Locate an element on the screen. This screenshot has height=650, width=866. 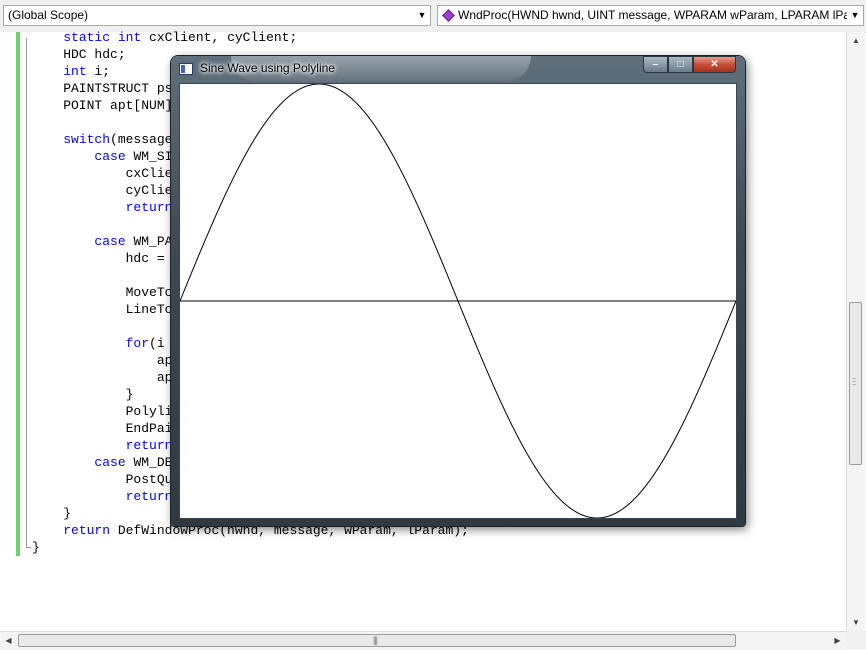
code-token: HDC hdc; is located at coordinates (79, 54).